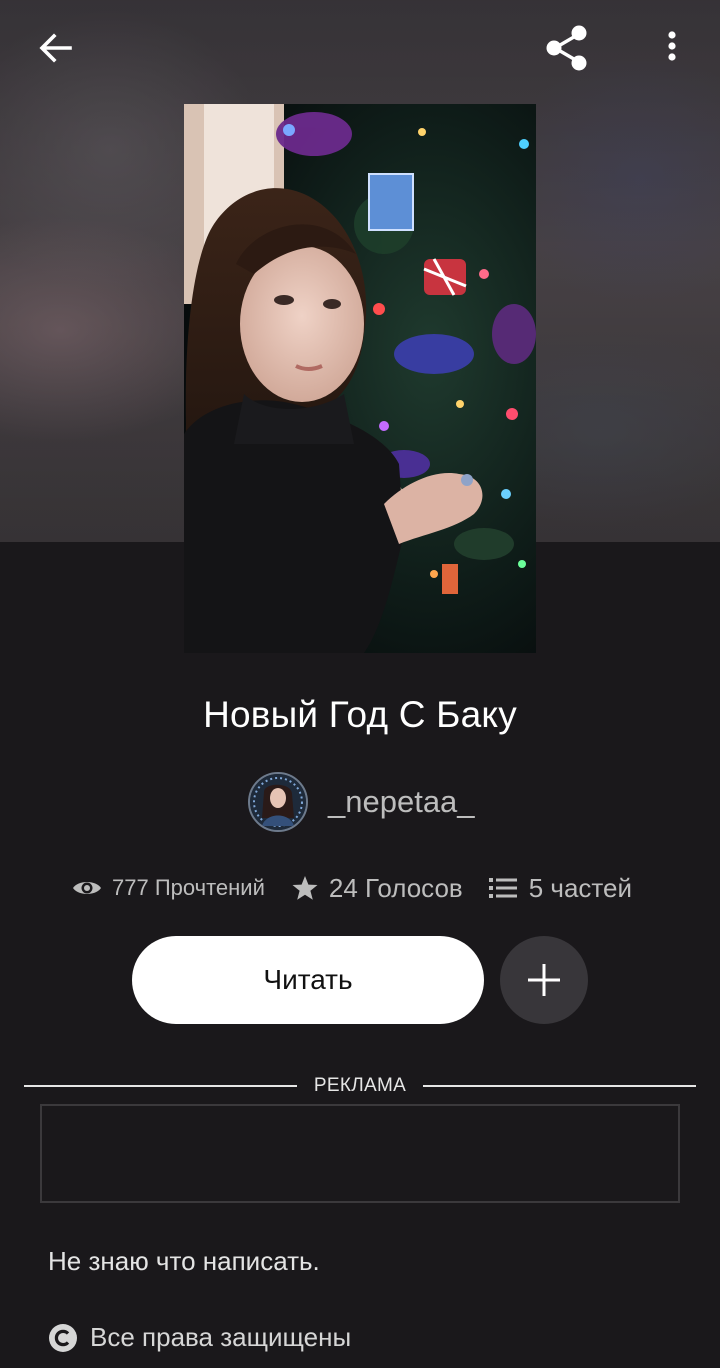 This screenshot has width=720, height=1368. I want to click on author-link: _nepetaa_, so click(361, 802).